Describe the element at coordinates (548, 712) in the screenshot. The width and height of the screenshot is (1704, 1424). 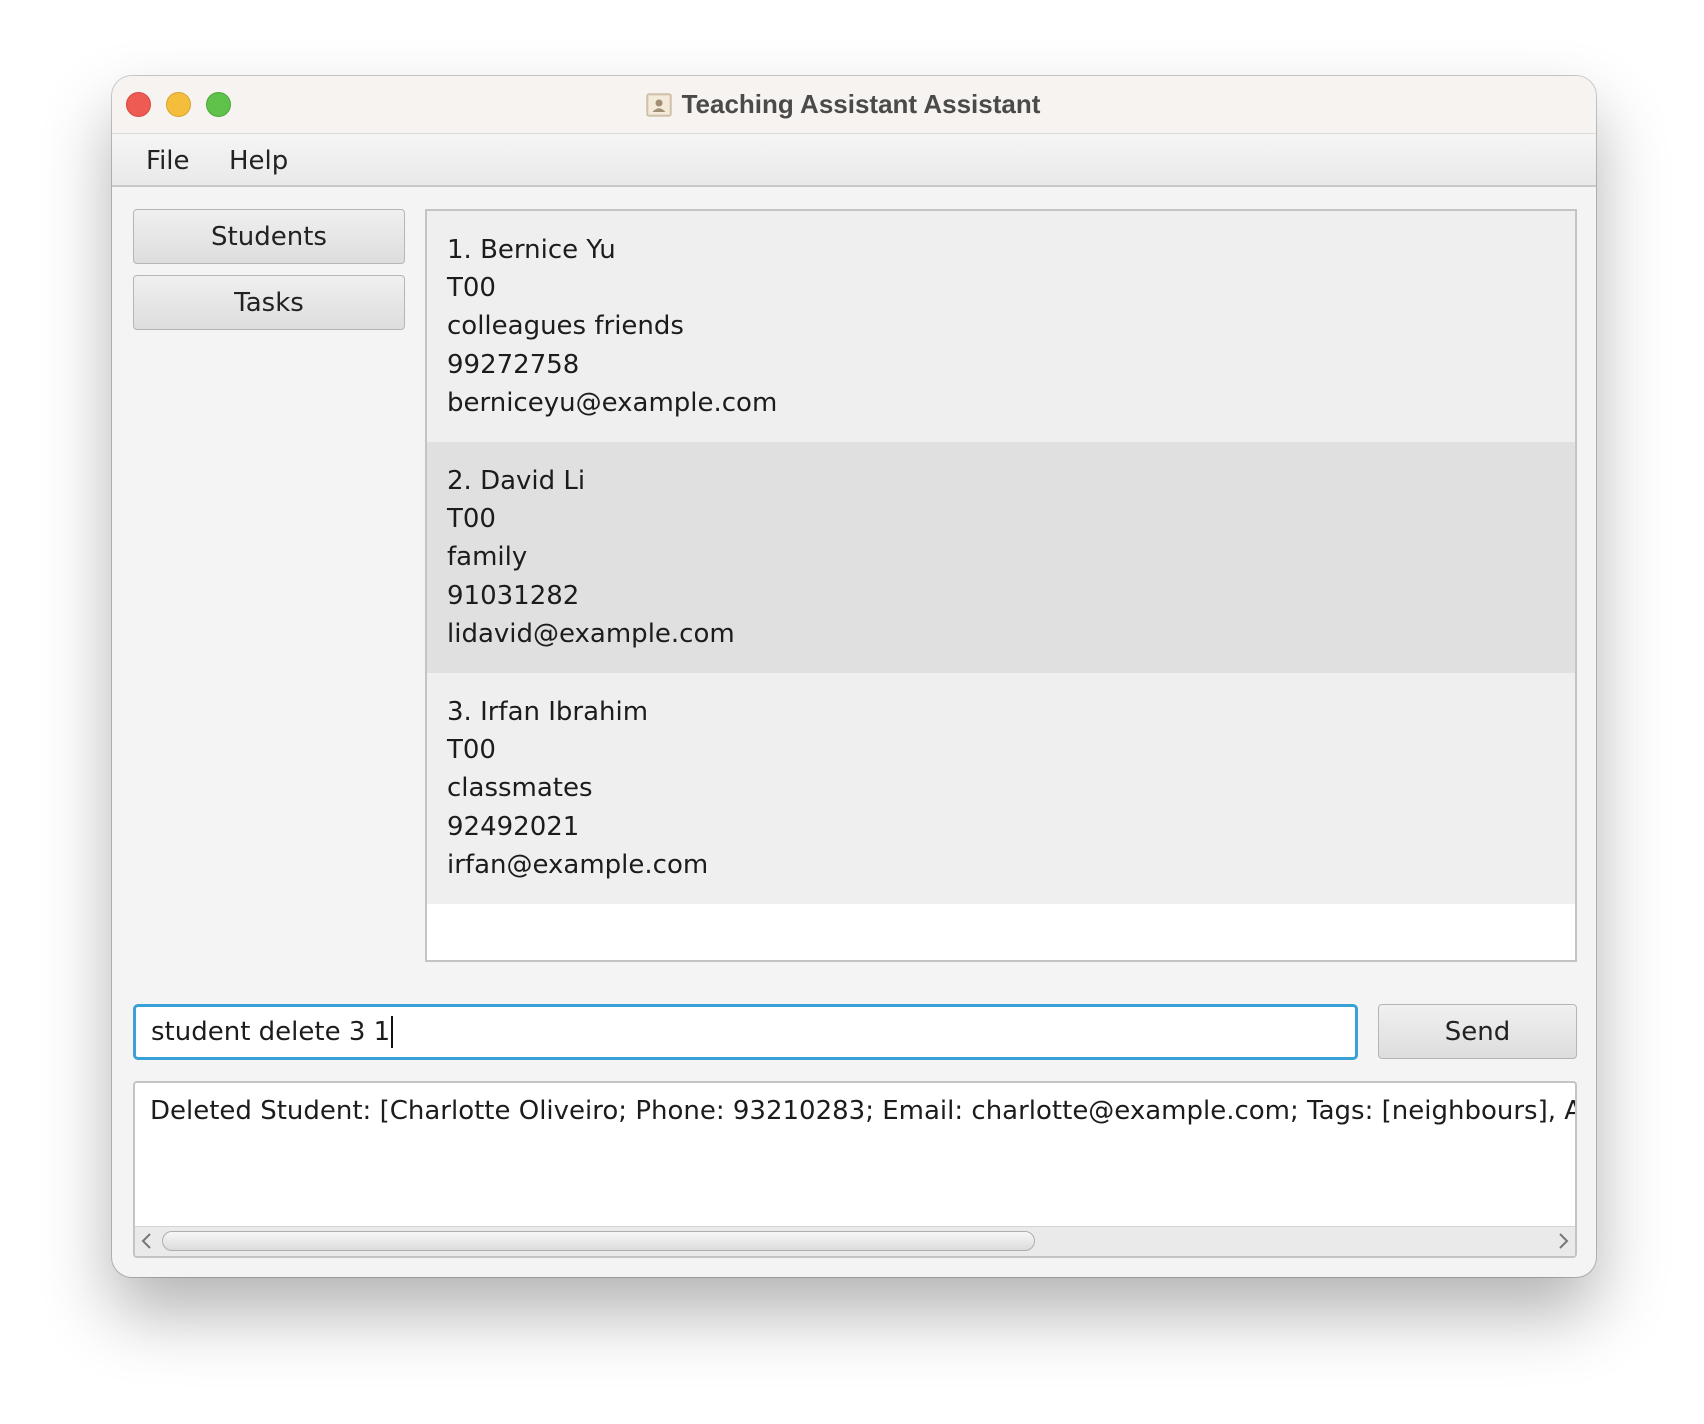
I see `student-name: 3. Irfan Ibrahim` at that location.